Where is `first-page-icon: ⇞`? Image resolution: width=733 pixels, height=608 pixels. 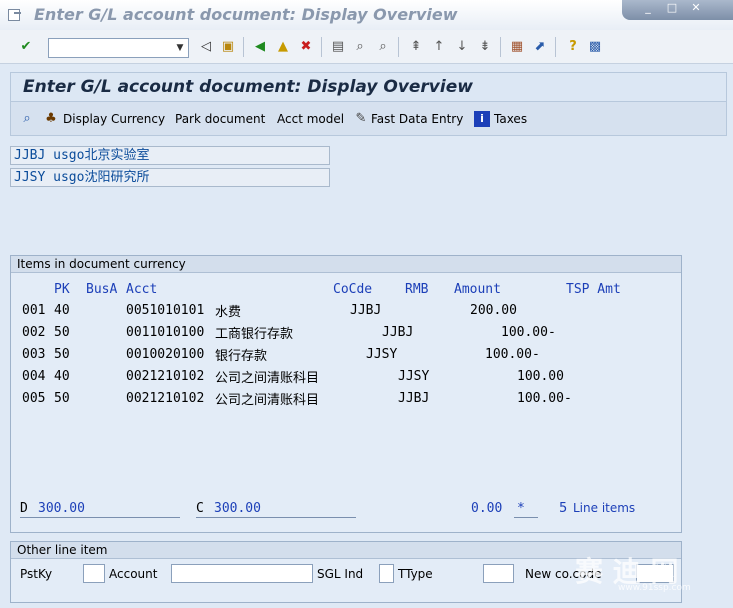
first-page-icon: ⇞ is located at coordinates (416, 47).